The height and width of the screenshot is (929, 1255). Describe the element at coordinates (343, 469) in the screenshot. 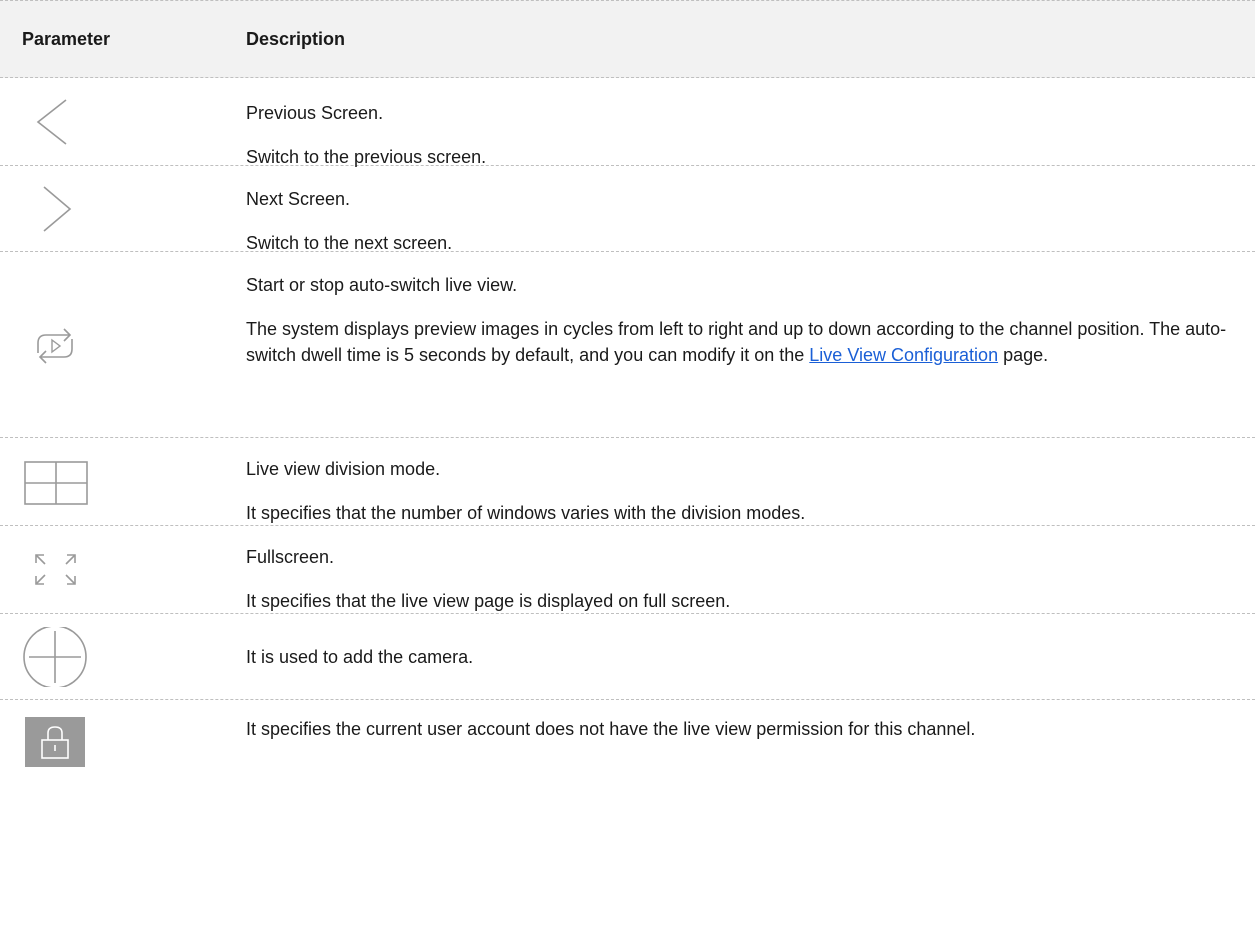

I see `row-title: Live view division mode.` at that location.